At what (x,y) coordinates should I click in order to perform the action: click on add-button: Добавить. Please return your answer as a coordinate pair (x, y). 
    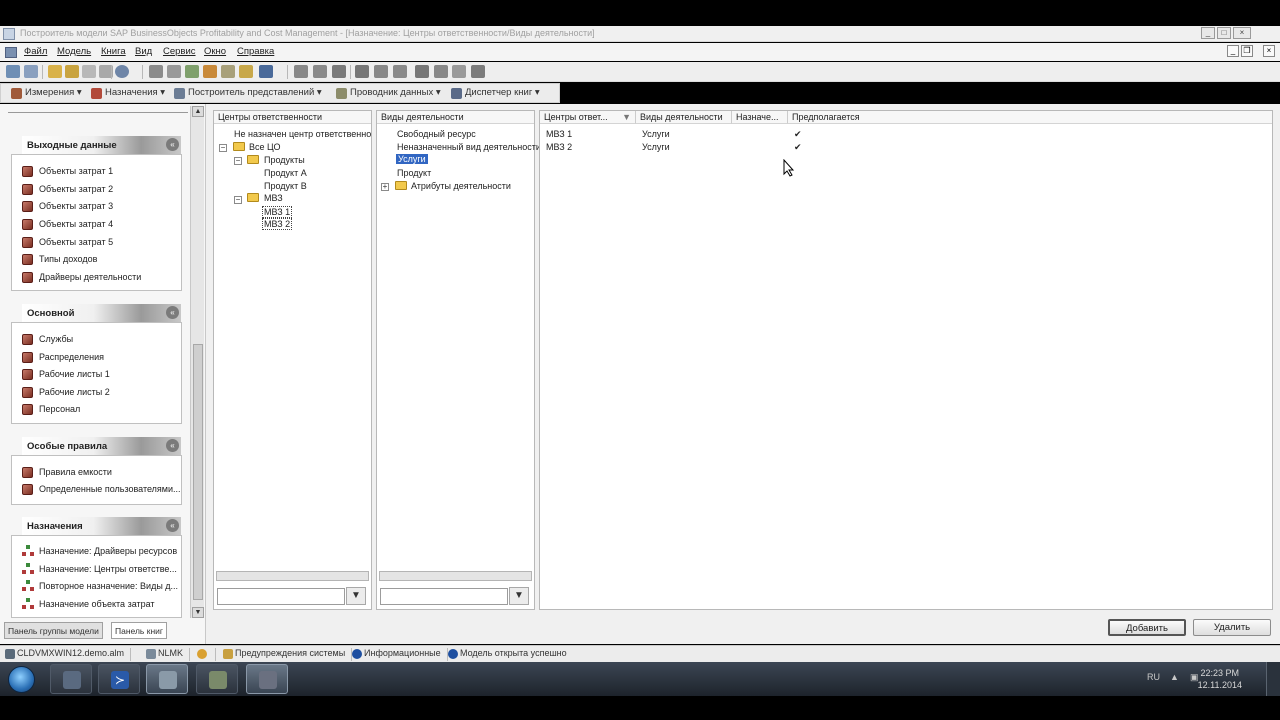
    Looking at the image, I should click on (1147, 627).